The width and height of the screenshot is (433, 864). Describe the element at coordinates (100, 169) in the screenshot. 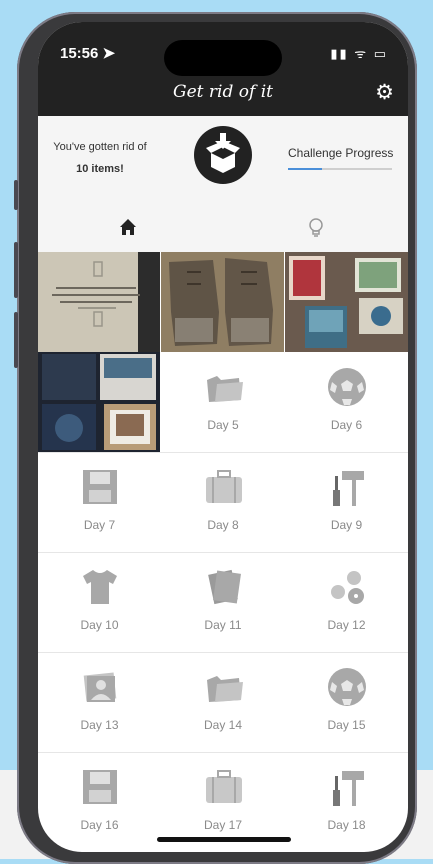

I see `items-count: 10 items!` at that location.